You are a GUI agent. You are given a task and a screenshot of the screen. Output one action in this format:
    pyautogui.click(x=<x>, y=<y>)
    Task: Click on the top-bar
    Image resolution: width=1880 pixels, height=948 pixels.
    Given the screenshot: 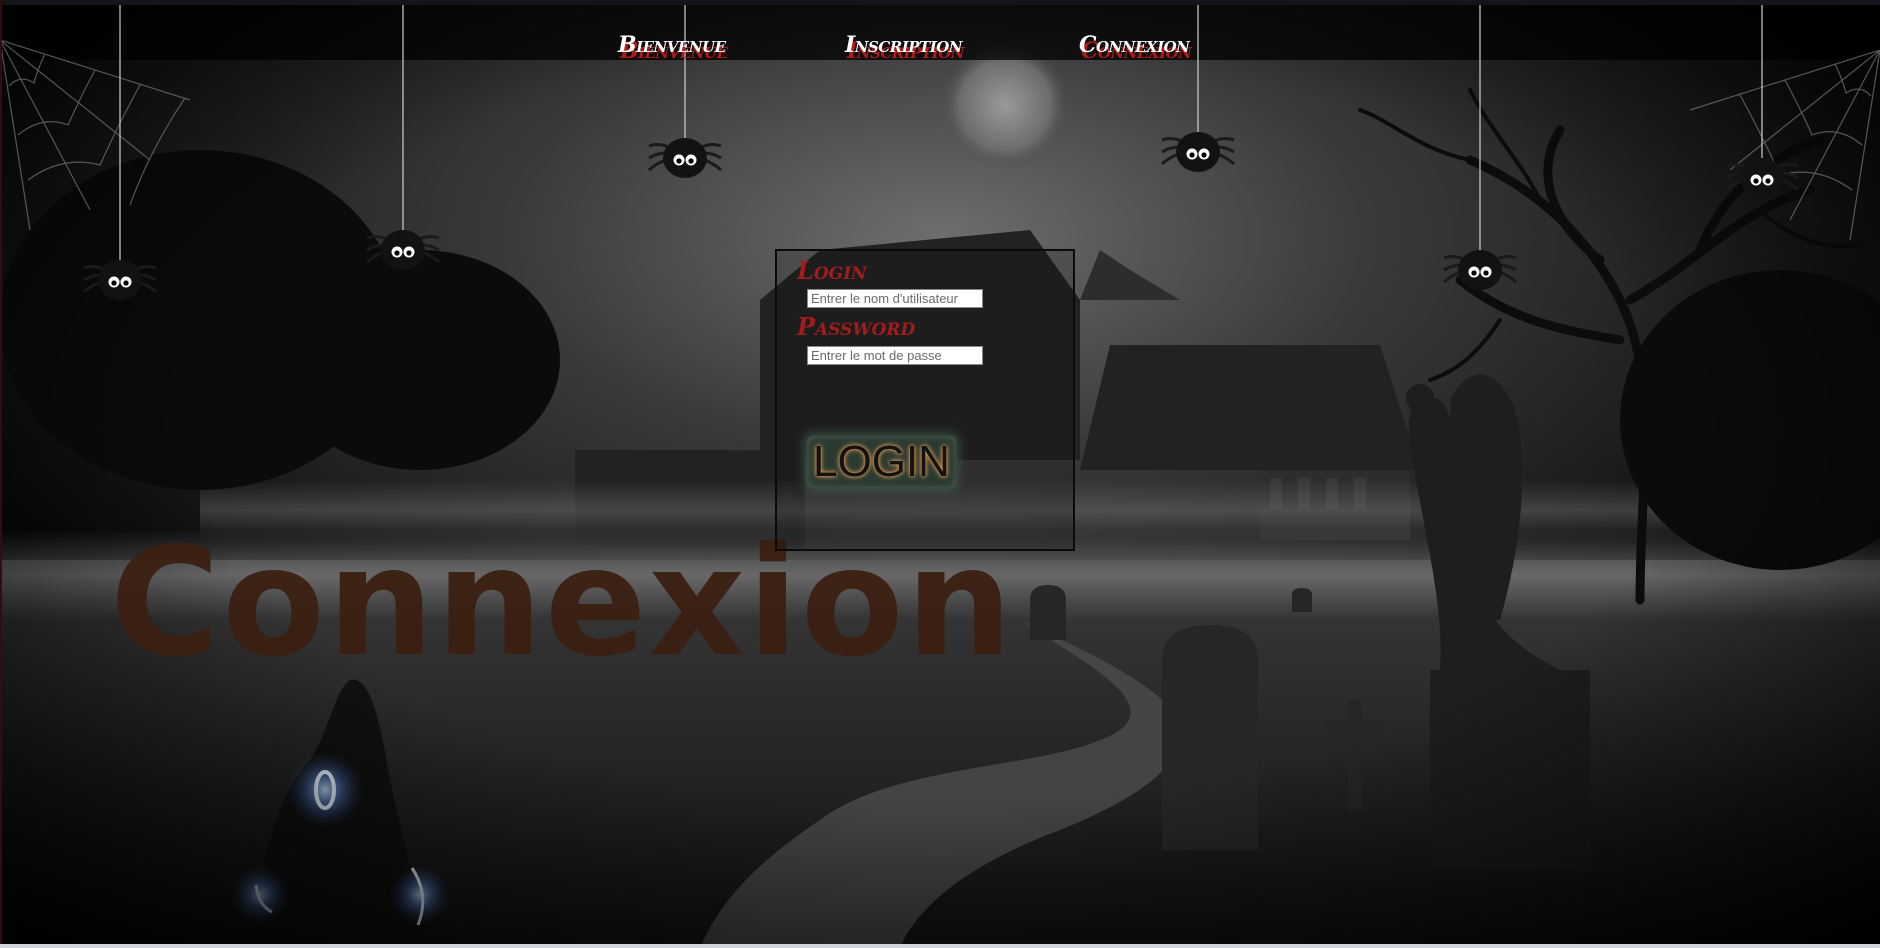 What is the action you would take?
    pyautogui.click(x=940, y=2)
    